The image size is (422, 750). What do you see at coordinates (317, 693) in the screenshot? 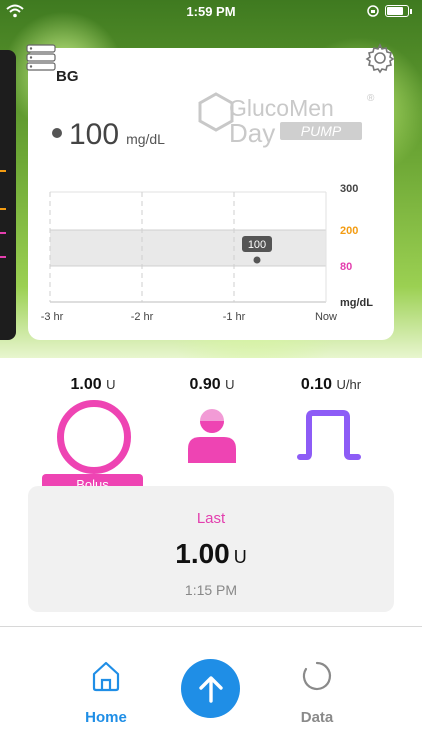
I see `nav-data: Data` at bounding box center [317, 693].